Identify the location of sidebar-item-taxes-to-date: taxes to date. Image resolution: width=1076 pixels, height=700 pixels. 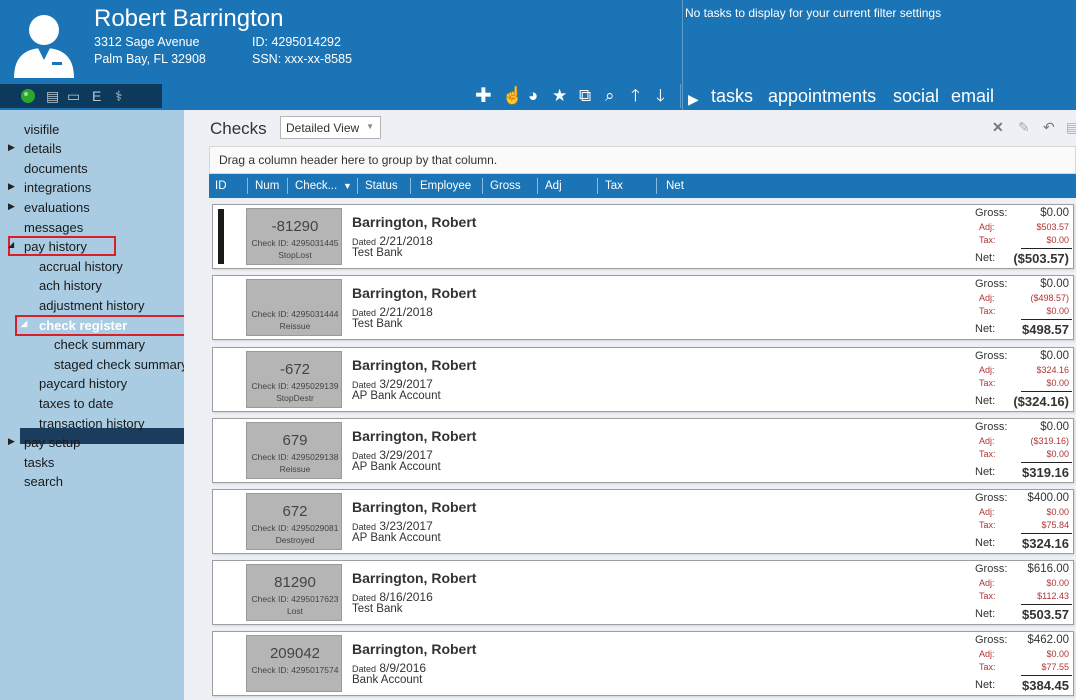
(76, 403).